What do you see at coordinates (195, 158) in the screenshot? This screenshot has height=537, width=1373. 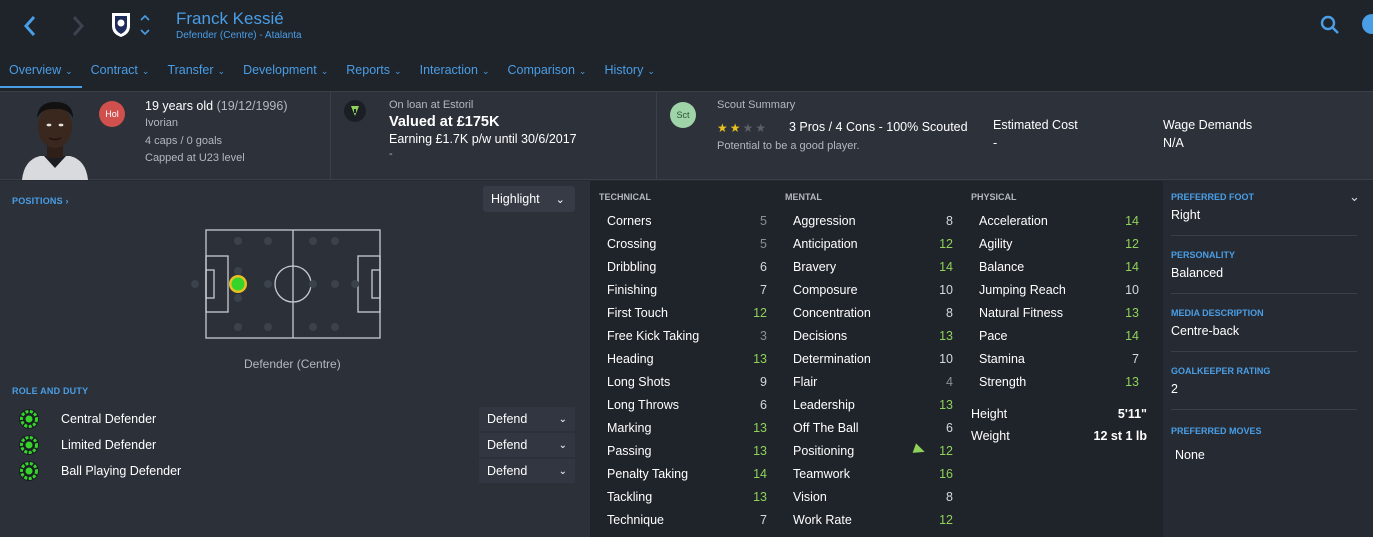 I see `capped-text: Capped at U23 level` at bounding box center [195, 158].